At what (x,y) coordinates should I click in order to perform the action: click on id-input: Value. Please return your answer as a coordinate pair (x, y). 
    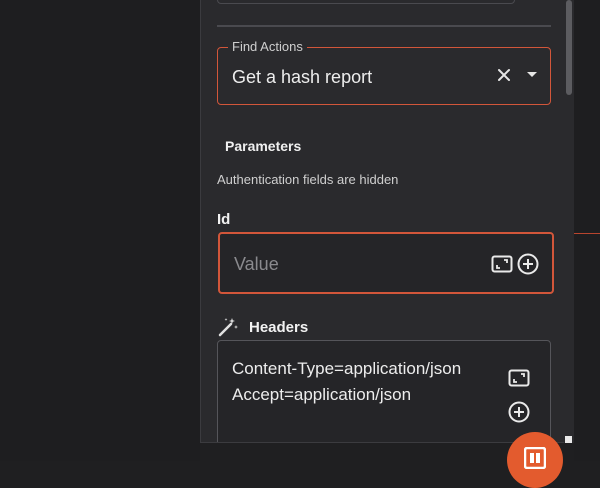
    Looking at the image, I should click on (386, 263).